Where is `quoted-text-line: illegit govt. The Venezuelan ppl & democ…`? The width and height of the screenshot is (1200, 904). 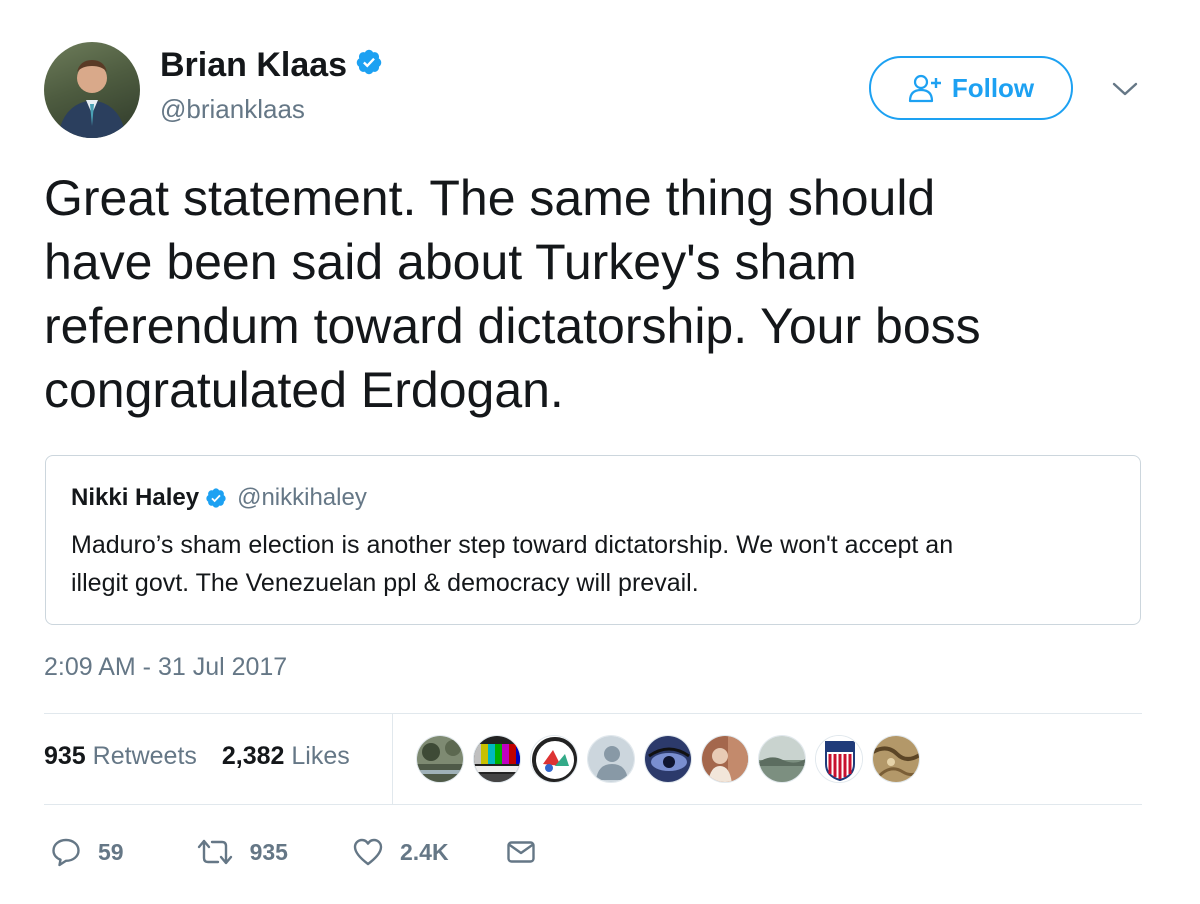 quoted-text-line: illegit govt. The Venezuelan ppl & democ… is located at coordinates (385, 583).